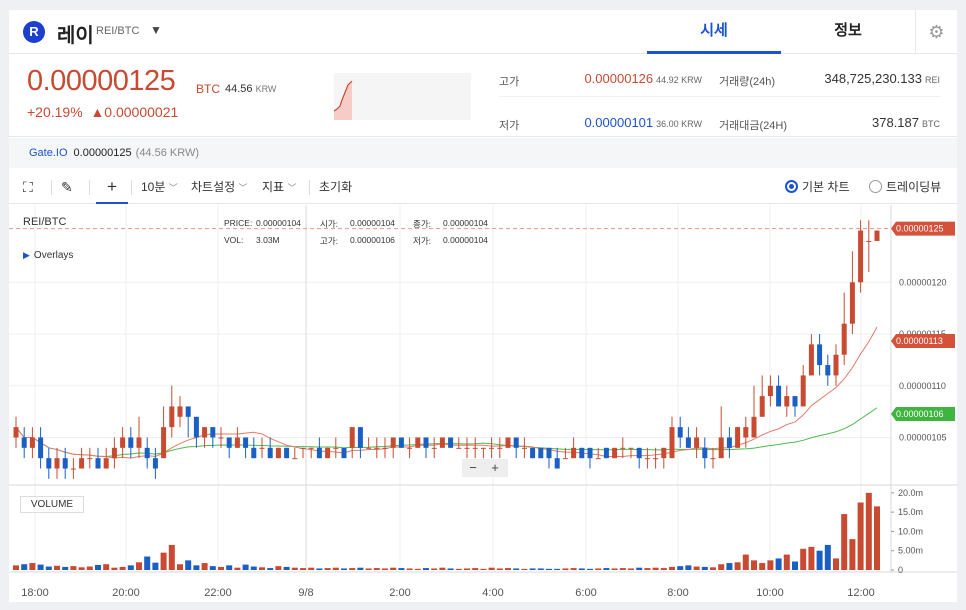 This screenshot has height=610, width=966. Describe the element at coordinates (473, 468) in the screenshot. I see `zoom-out-button: −` at that location.